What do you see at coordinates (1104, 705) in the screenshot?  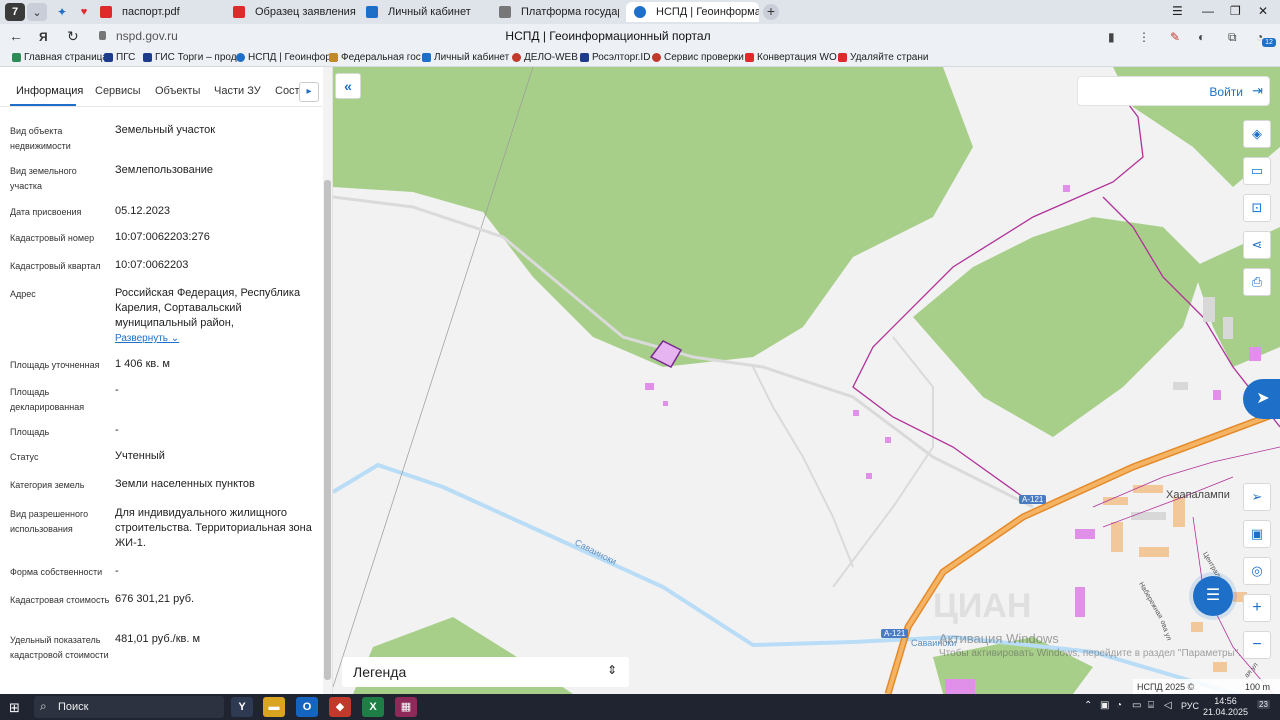 I see `tray-icon: ▣` at bounding box center [1104, 705].